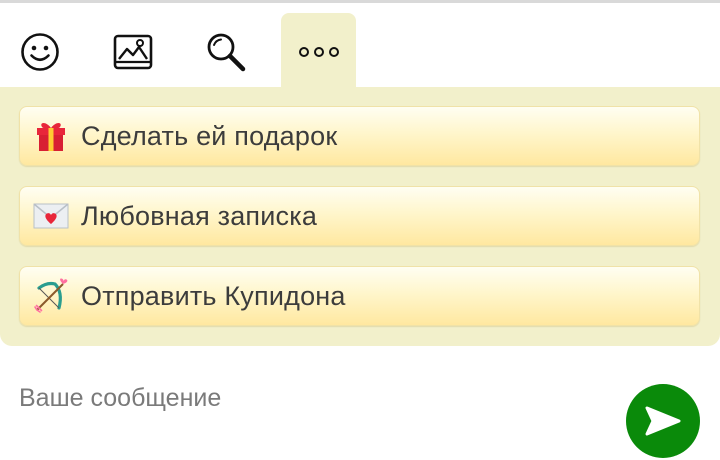 The image size is (720, 460). I want to click on more-icon, so click(318, 52).